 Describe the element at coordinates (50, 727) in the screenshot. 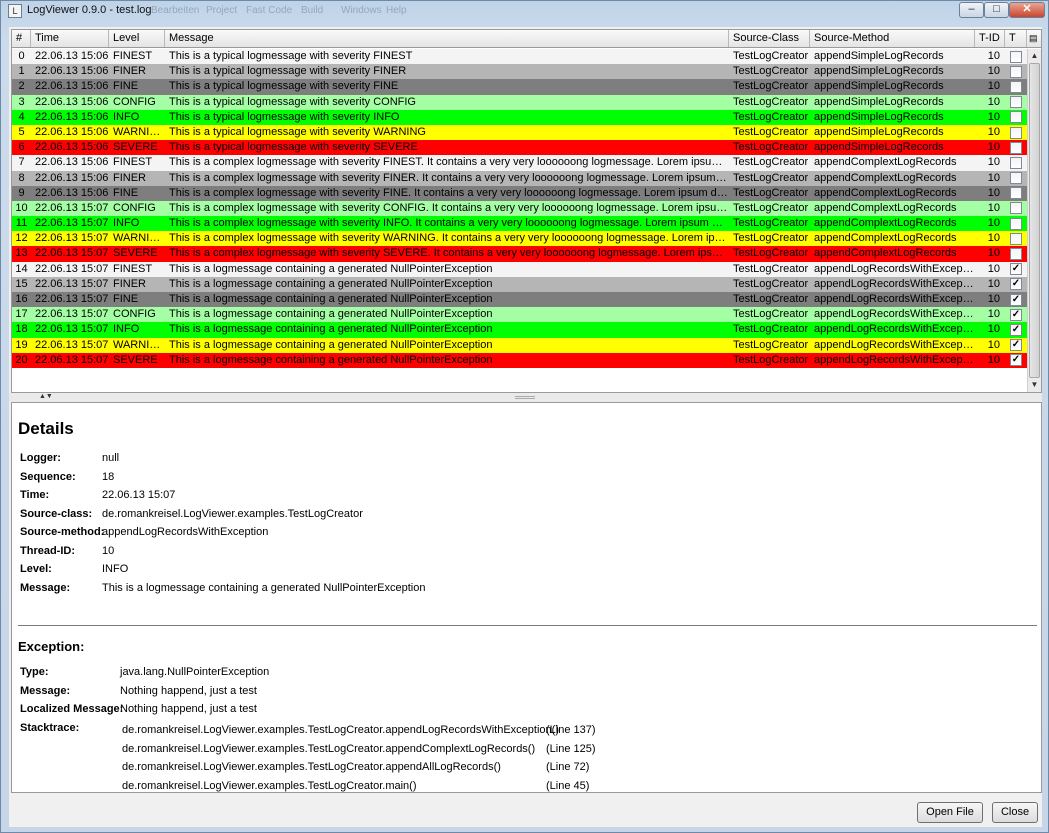

I see `stacktrace-label: Stacktrace:` at that location.